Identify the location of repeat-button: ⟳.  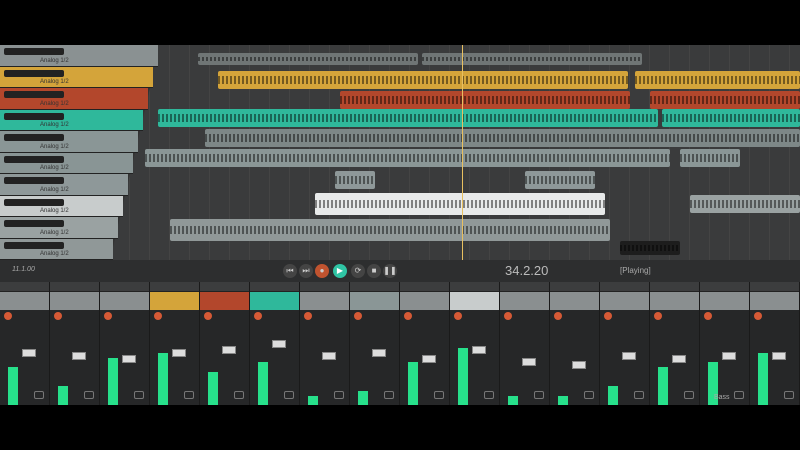
(358, 271).